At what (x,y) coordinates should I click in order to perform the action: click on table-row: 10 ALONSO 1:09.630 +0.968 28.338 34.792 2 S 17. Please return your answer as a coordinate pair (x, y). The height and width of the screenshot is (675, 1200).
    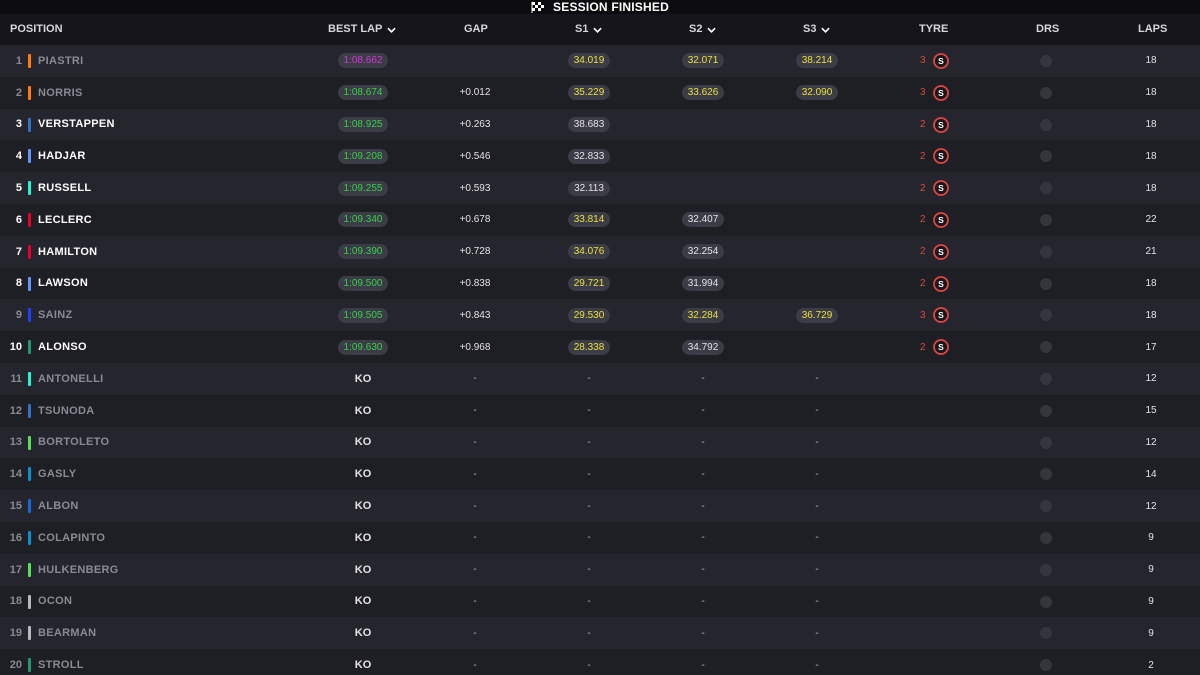
    Looking at the image, I should click on (600, 347).